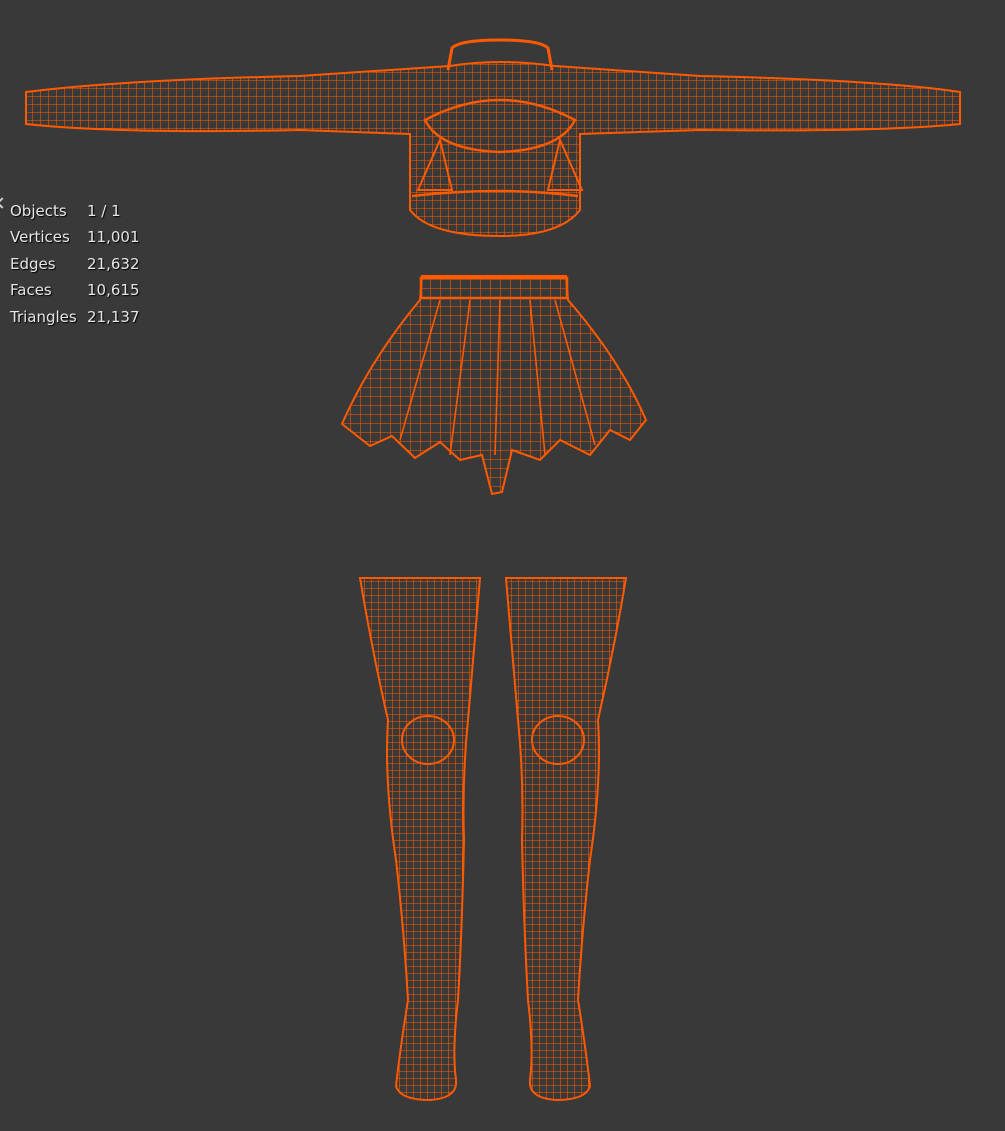 The width and height of the screenshot is (1005, 1131). I want to click on skirt-body, so click(494, 385).